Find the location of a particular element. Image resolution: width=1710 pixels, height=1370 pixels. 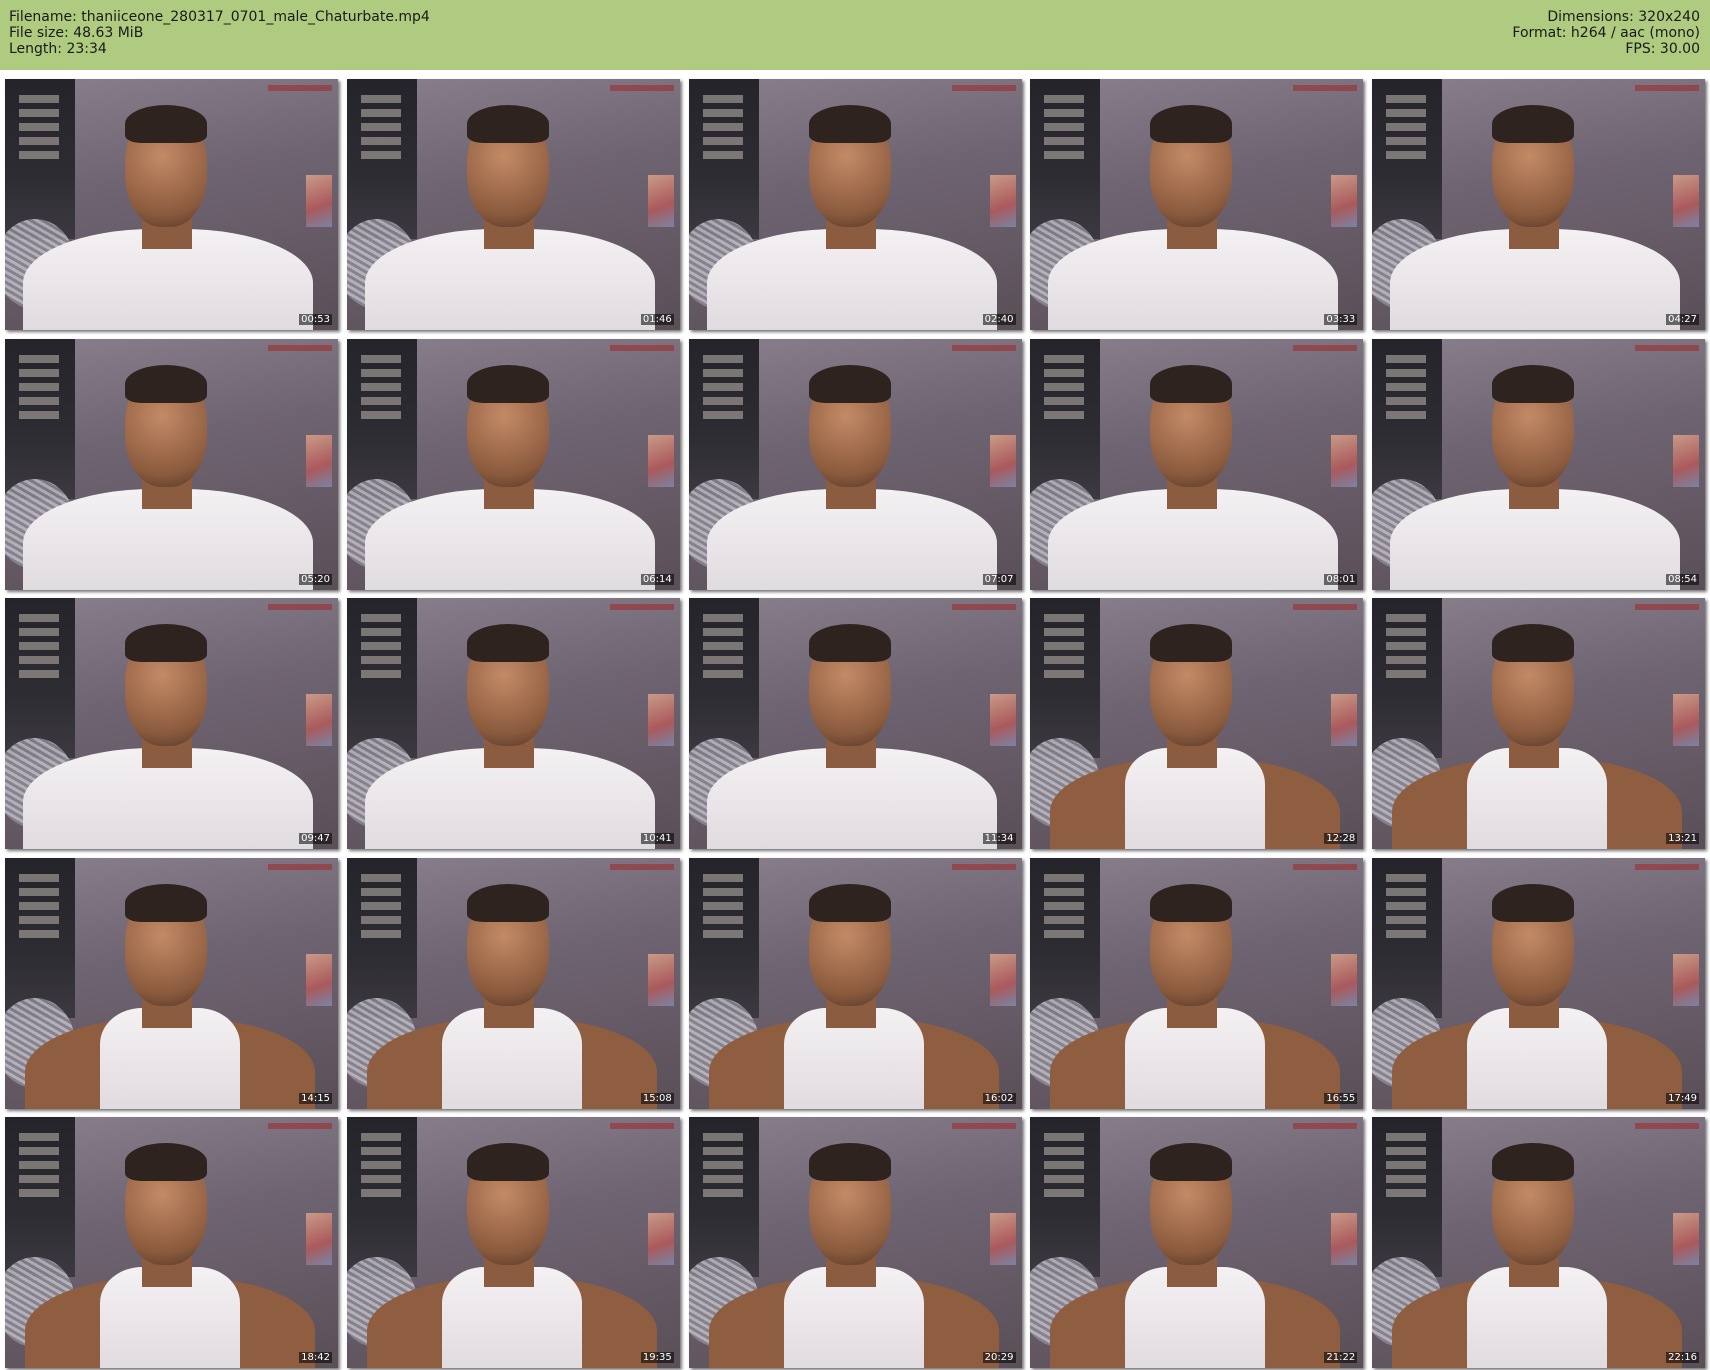

video-thumbnail: 09:47 is located at coordinates (171, 723).